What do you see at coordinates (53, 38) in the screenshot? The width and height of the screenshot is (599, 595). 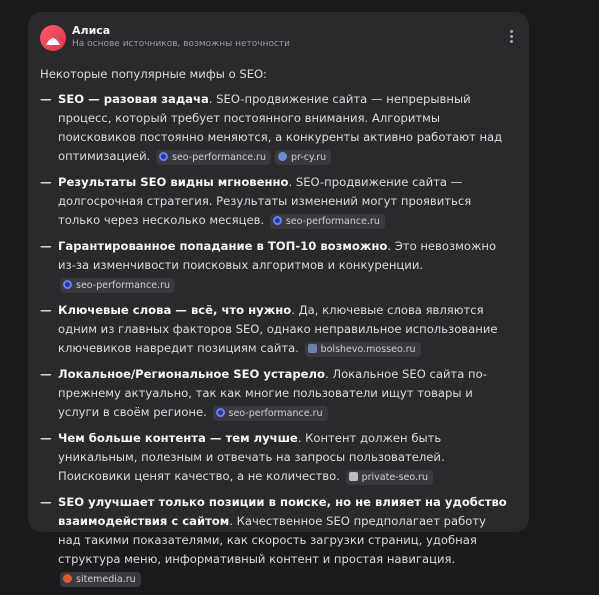 I see `alice-logo-icon` at bounding box center [53, 38].